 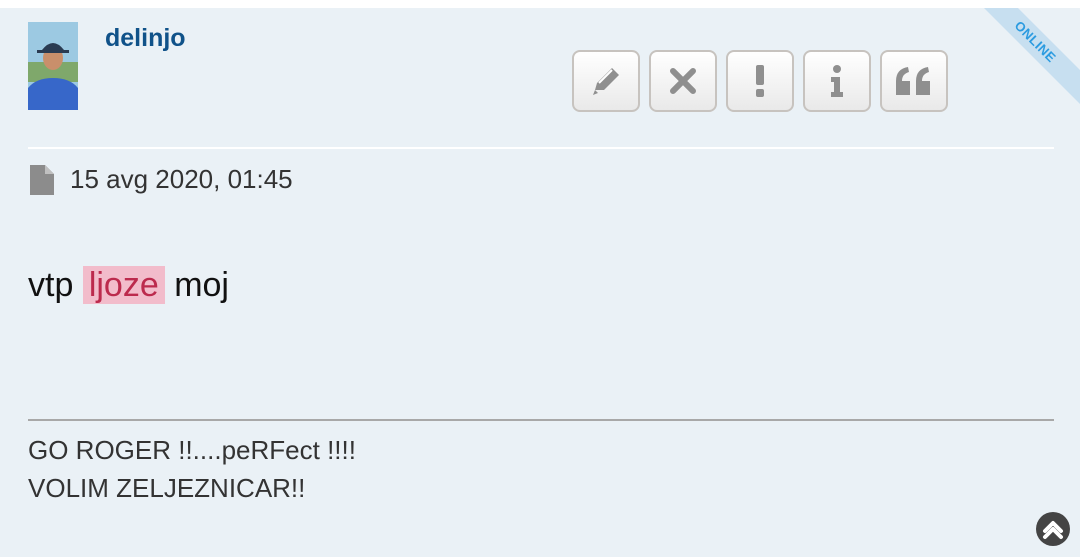 I want to click on post-content: vtp ljoze moj, so click(x=128, y=285).